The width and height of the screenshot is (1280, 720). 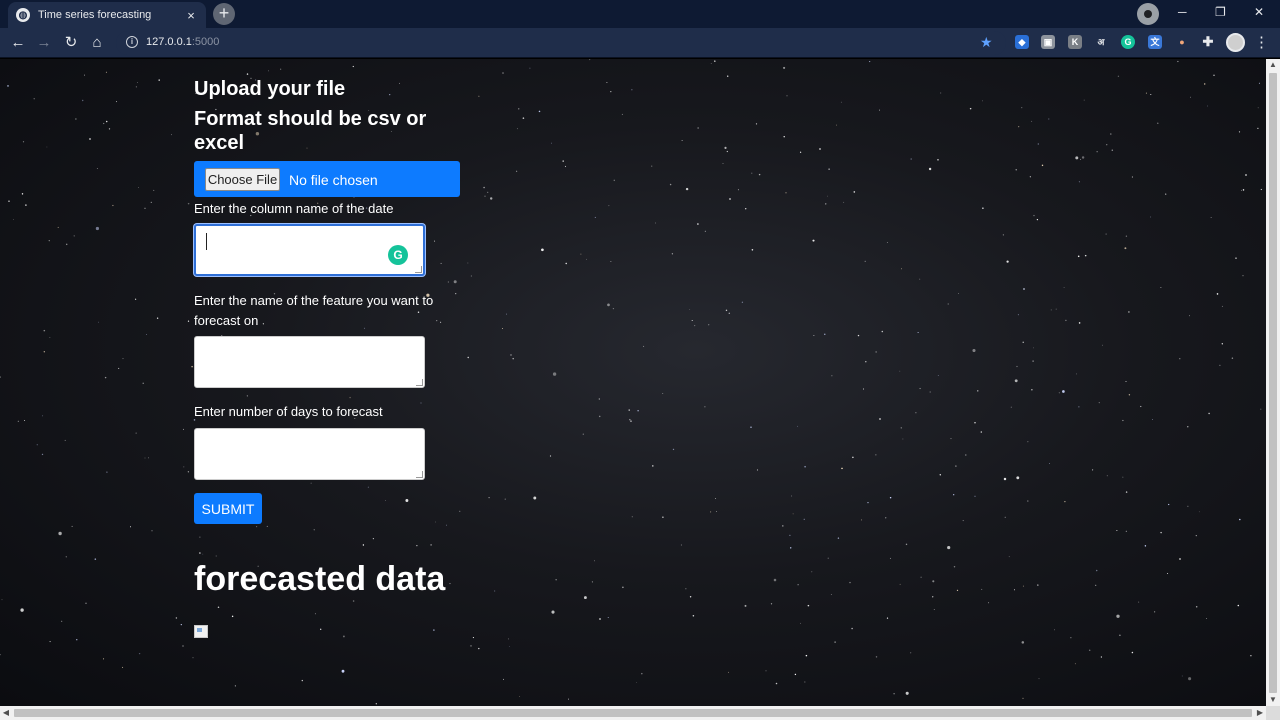 What do you see at coordinates (327, 179) in the screenshot?
I see `file-input: Choose File No file chosen` at bounding box center [327, 179].